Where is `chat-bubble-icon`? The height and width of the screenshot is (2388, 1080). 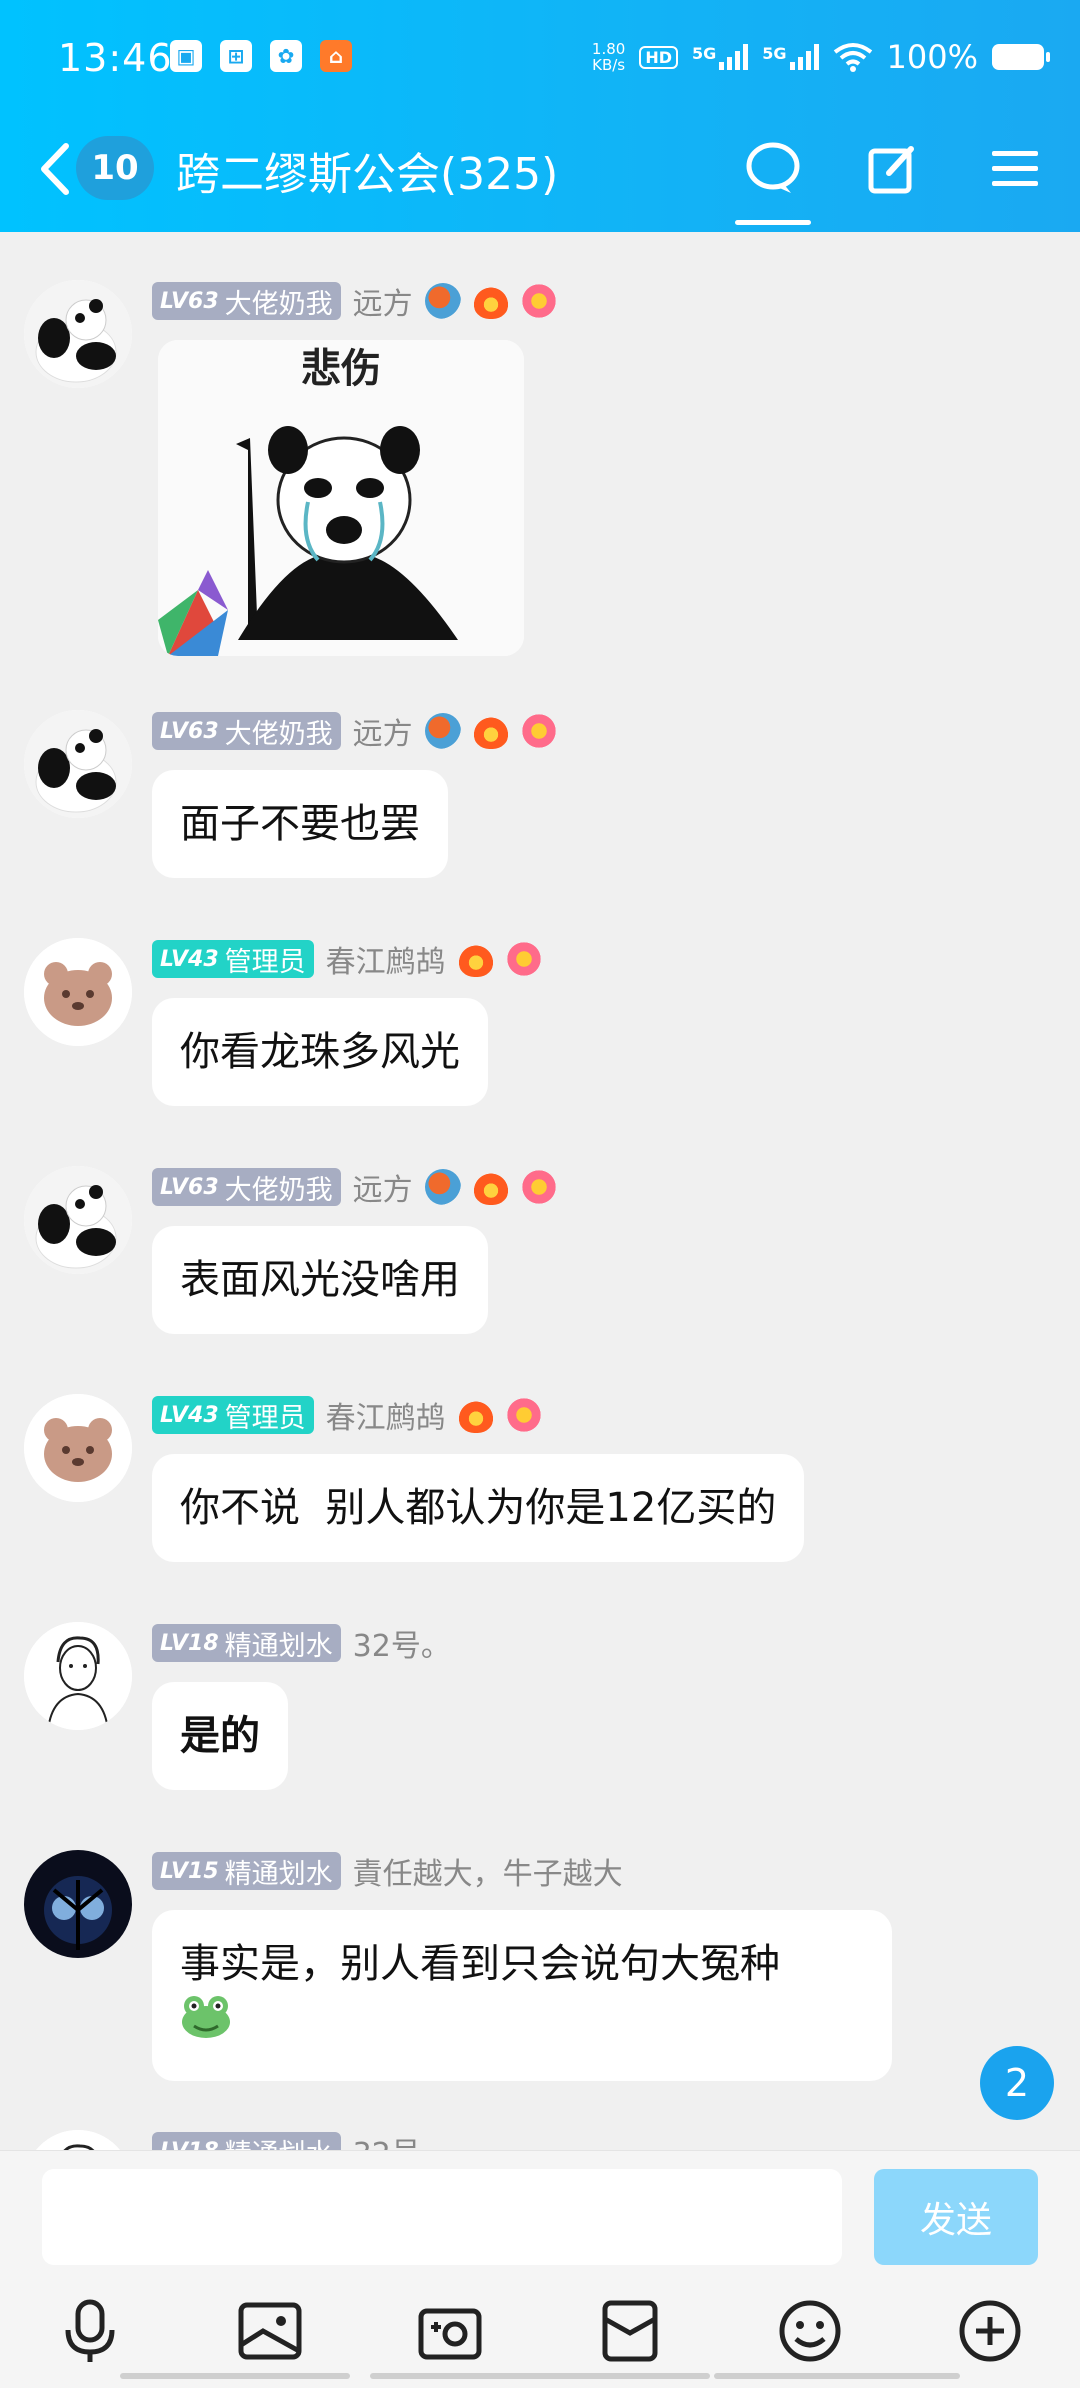
chat-bubble-icon is located at coordinates (773, 169).